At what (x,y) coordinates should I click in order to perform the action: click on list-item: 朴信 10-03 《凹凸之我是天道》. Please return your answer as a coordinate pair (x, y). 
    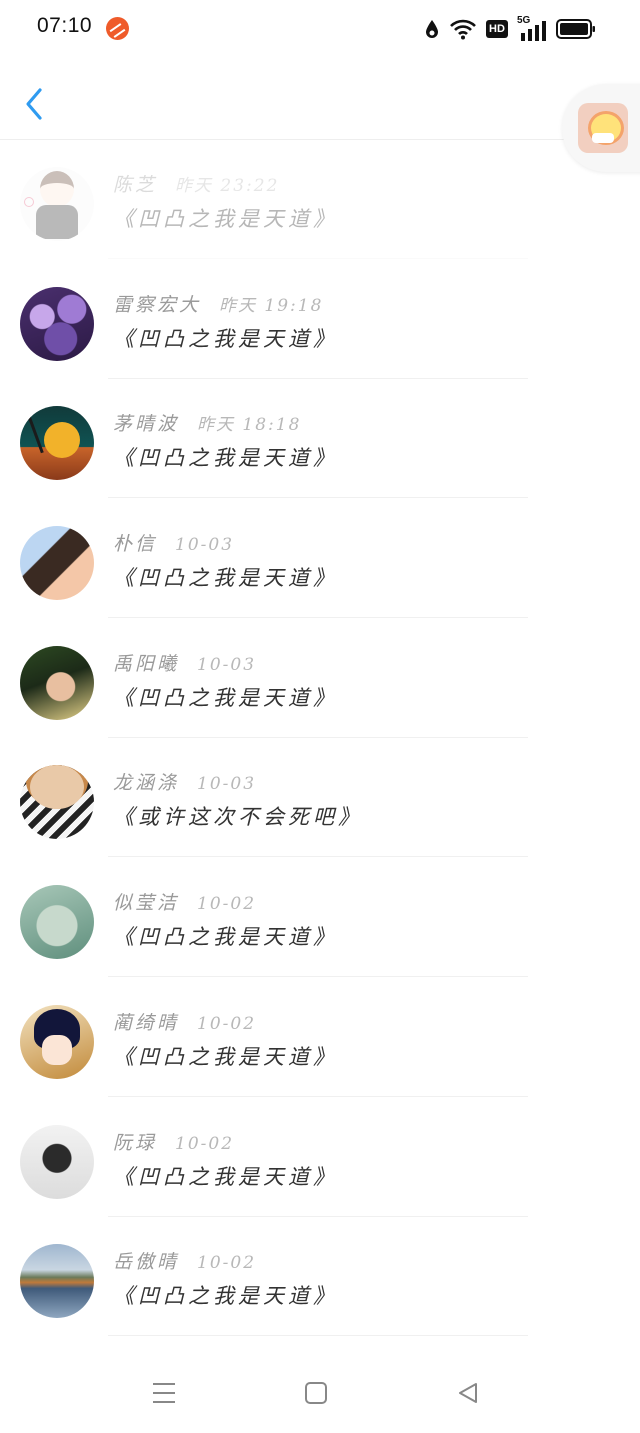
    Looking at the image, I should click on (320, 559).